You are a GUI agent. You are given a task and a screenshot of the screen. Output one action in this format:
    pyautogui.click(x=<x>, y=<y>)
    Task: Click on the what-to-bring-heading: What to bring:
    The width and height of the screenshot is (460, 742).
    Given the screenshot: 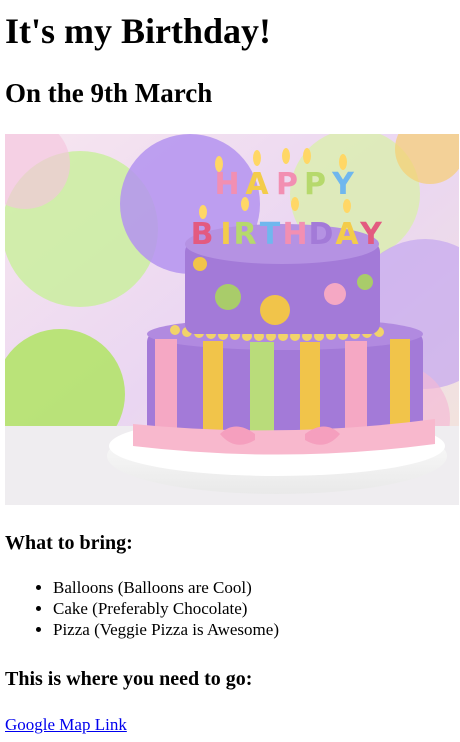 What is the action you would take?
    pyautogui.click(x=69, y=543)
    